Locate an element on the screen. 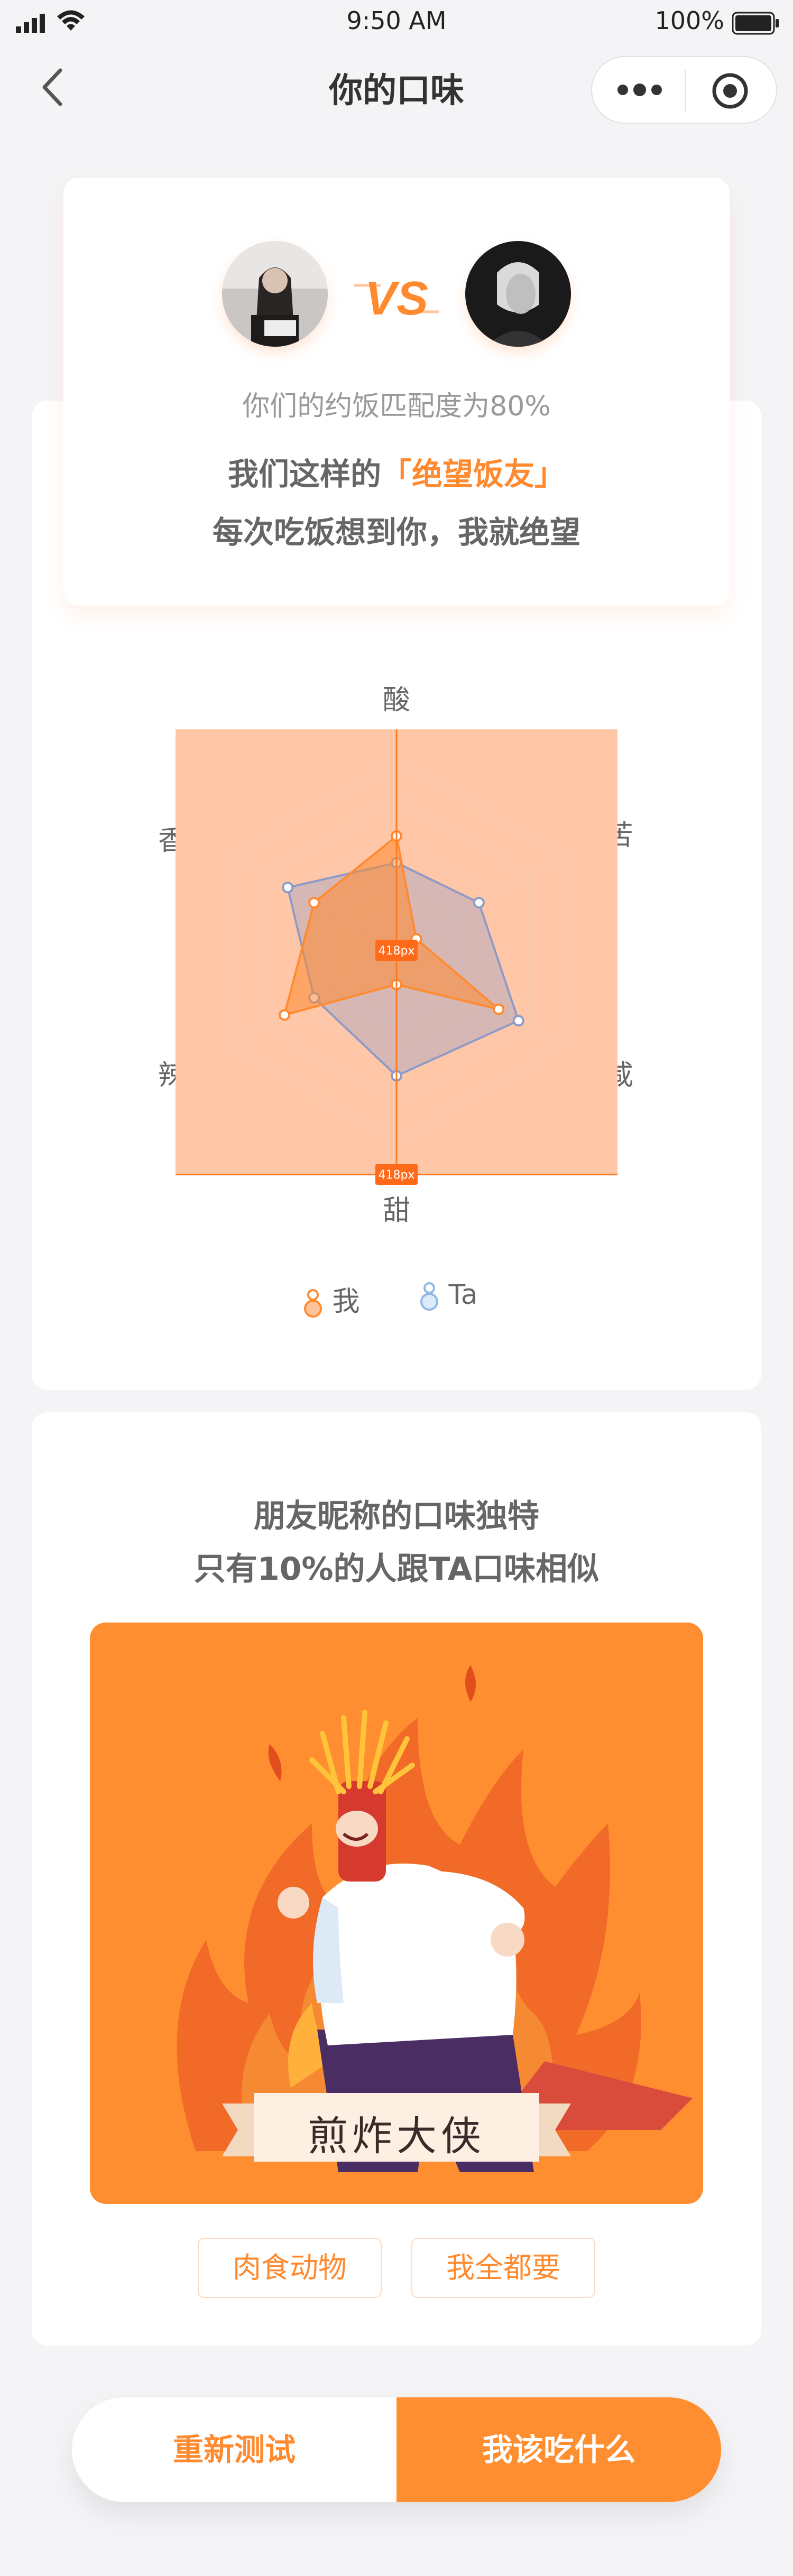  svg-text: VS is located at coordinates (396, 298).